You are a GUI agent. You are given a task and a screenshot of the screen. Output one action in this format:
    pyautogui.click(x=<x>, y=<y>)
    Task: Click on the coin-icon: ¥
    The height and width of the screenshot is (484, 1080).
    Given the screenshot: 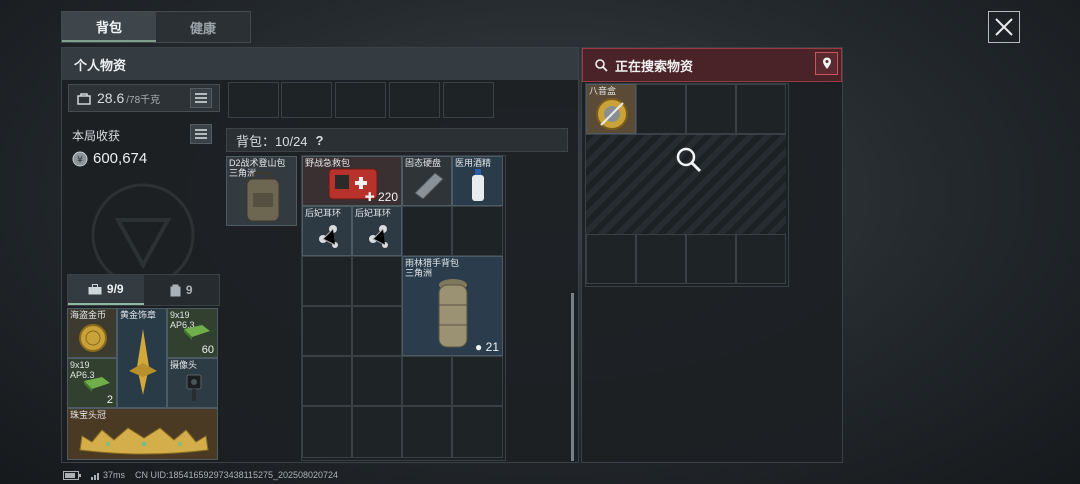 What is the action you would take?
    pyautogui.click(x=80, y=158)
    